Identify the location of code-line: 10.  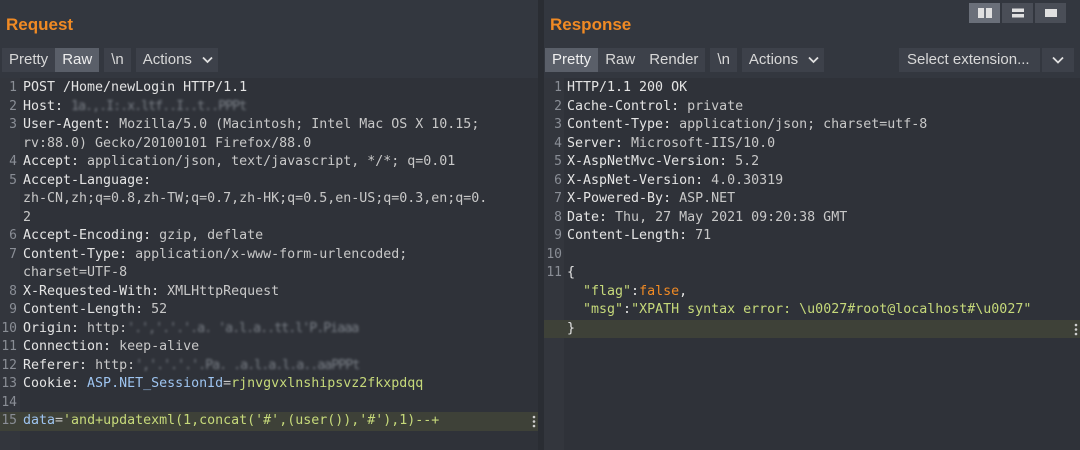
(812, 255).